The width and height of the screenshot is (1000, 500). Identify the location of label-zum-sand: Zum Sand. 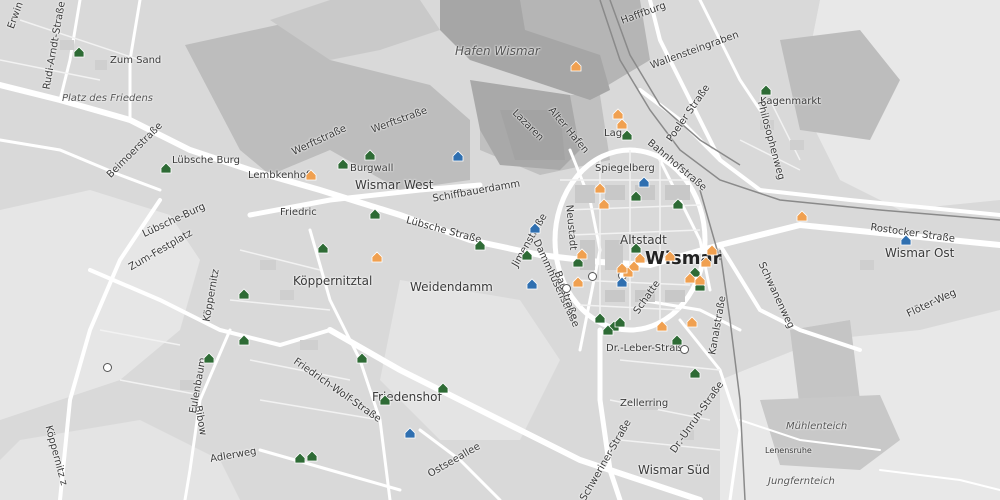
(136, 60).